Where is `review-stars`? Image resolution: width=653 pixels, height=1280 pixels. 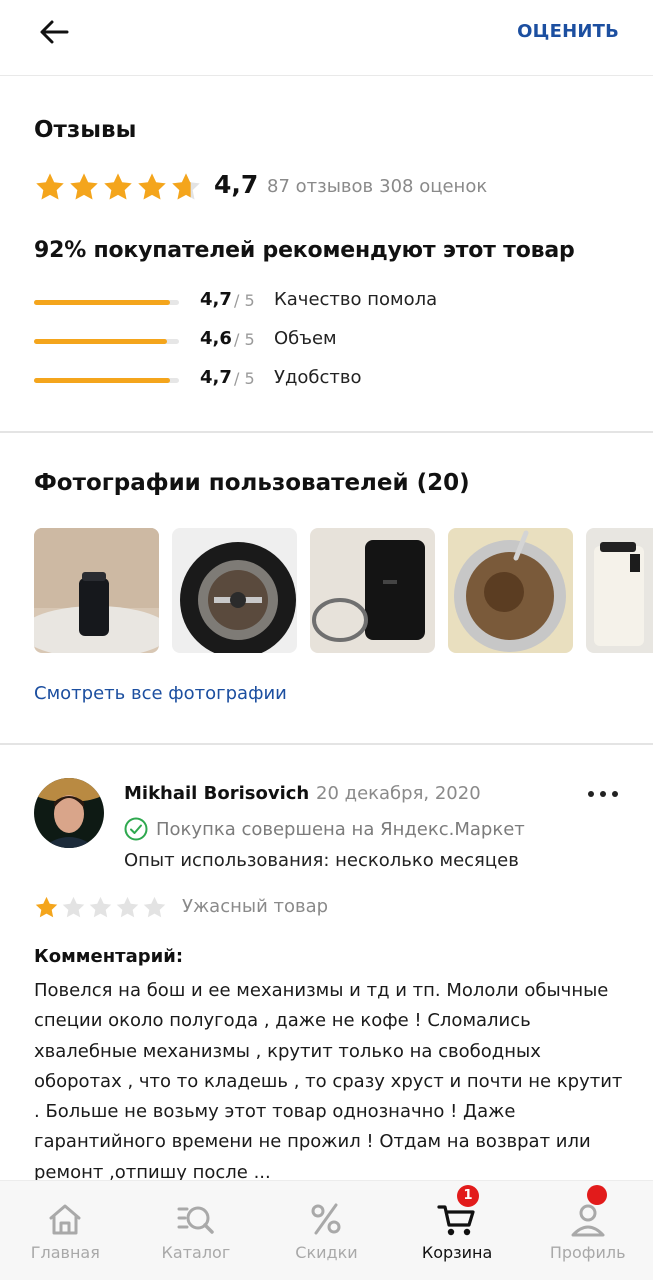
review-stars is located at coordinates (100, 907).